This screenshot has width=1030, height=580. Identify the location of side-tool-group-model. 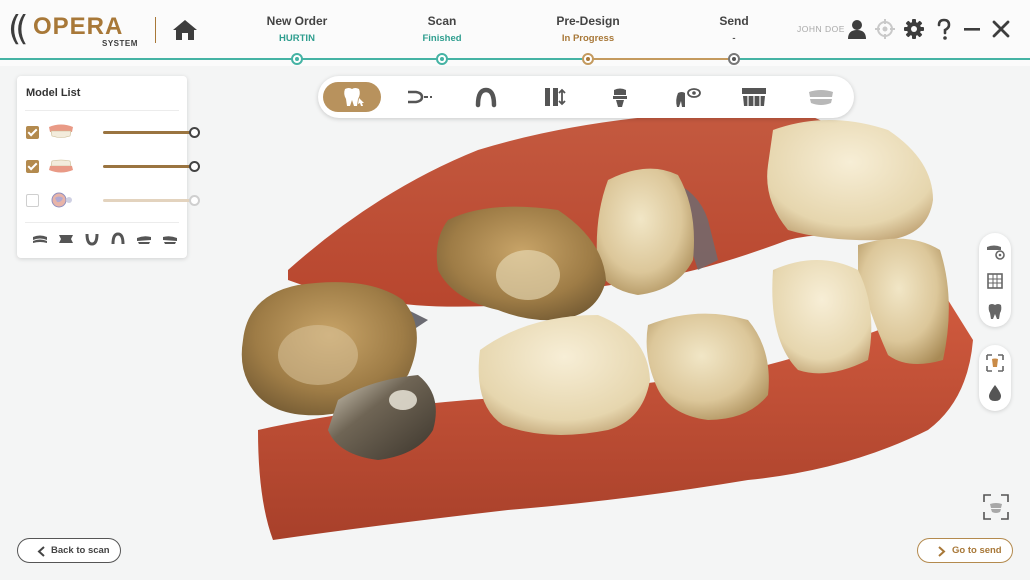
(995, 280).